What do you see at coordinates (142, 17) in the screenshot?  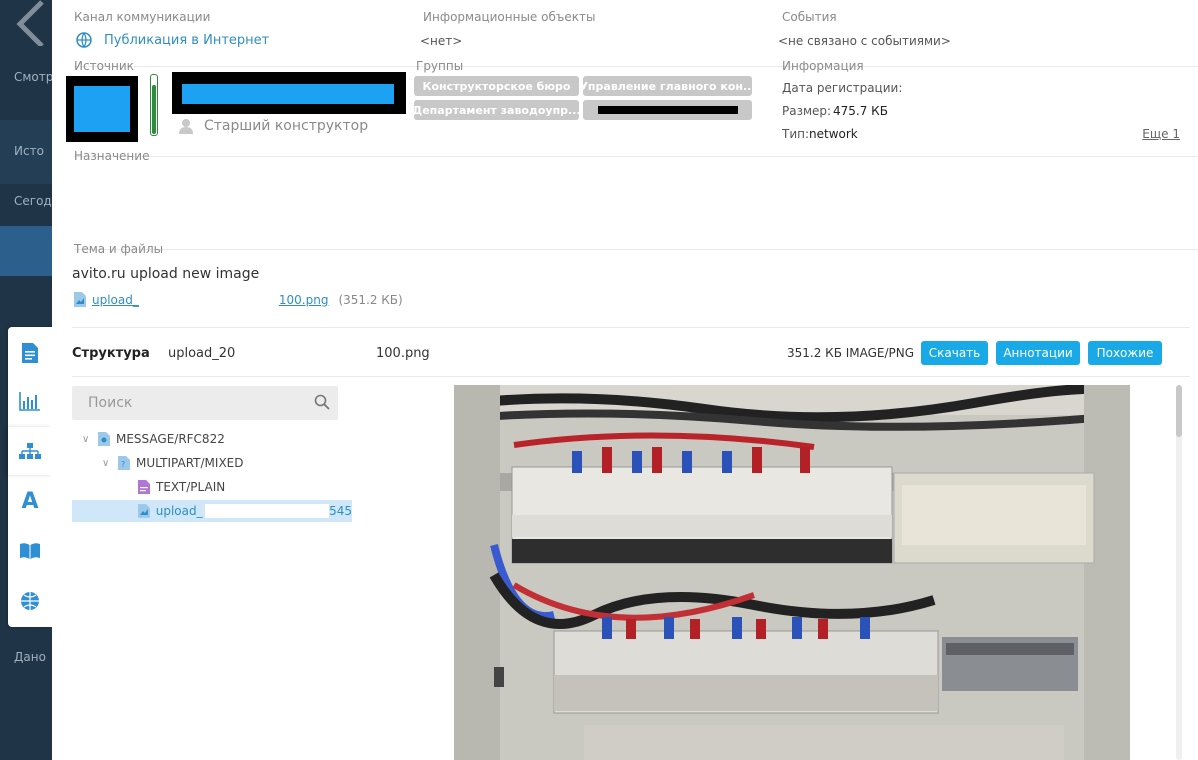 I see `channel-label: Канал коммуникации` at bounding box center [142, 17].